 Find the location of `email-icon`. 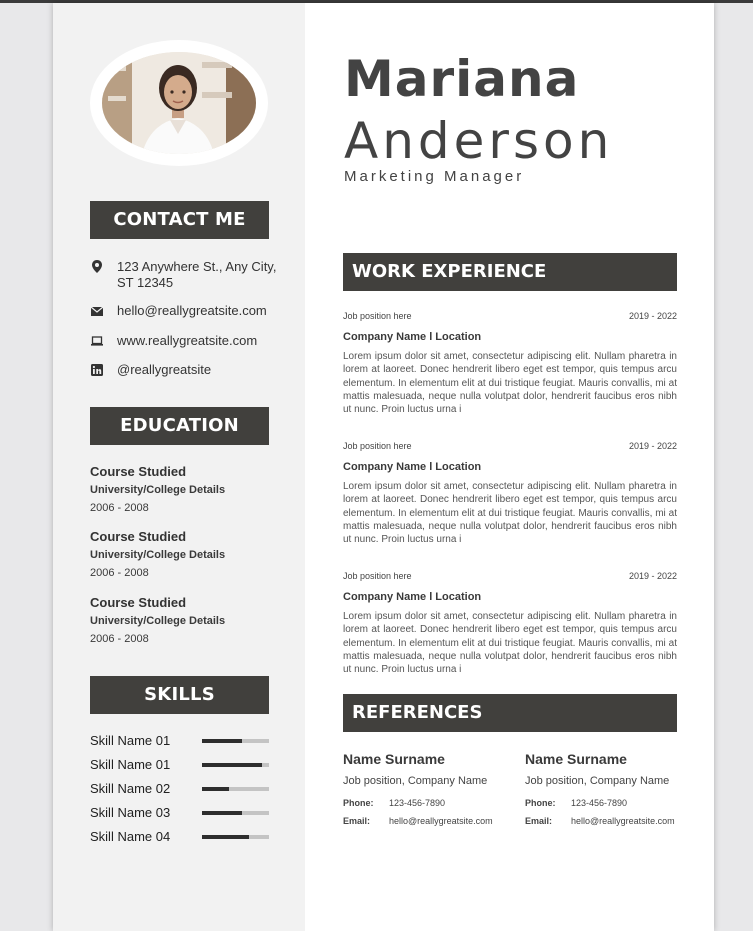

email-icon is located at coordinates (97, 311).